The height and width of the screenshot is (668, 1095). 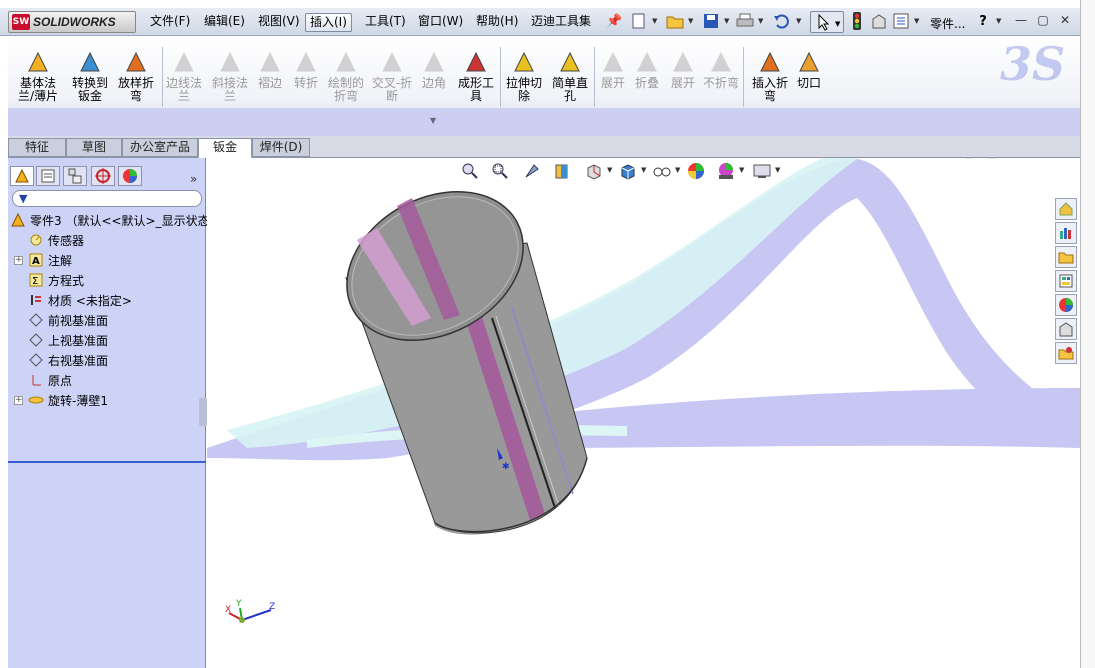 What do you see at coordinates (809, 69) in the screenshot?
I see `ribbon-button-19: 切口` at bounding box center [809, 69].